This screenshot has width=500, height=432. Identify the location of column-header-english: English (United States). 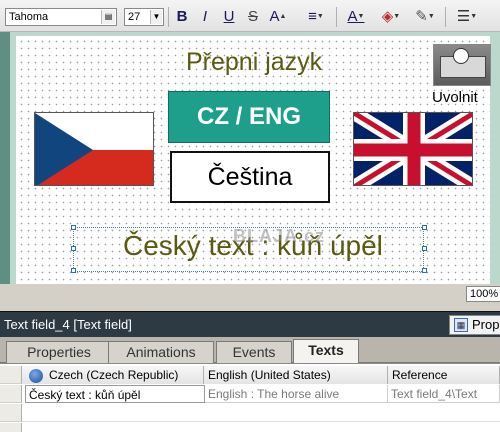
(296, 375).